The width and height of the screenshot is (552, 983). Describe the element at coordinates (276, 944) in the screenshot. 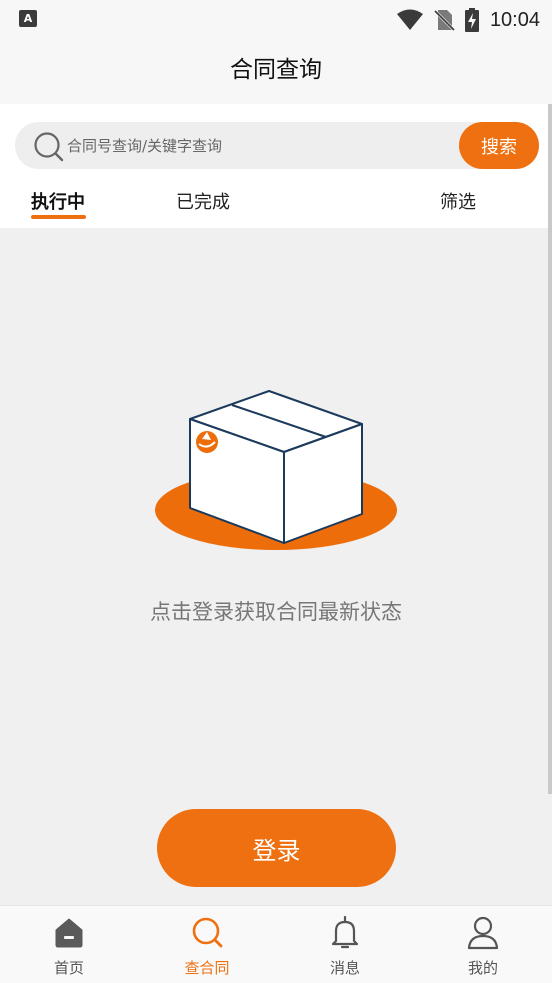

I see `bottom-navigation: 首页 查合同 消息 我的` at that location.